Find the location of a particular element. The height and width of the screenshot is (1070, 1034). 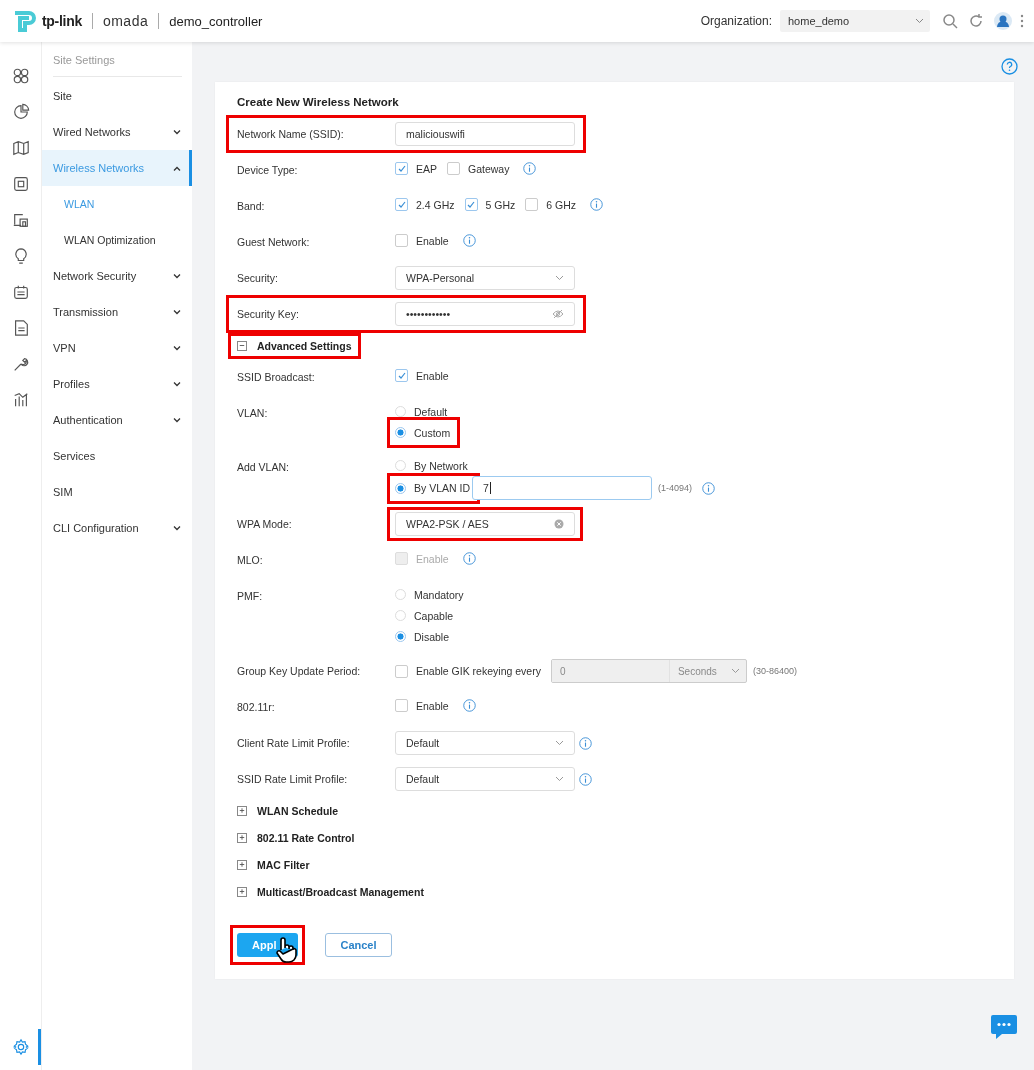

map-icon is located at coordinates (20, 148).